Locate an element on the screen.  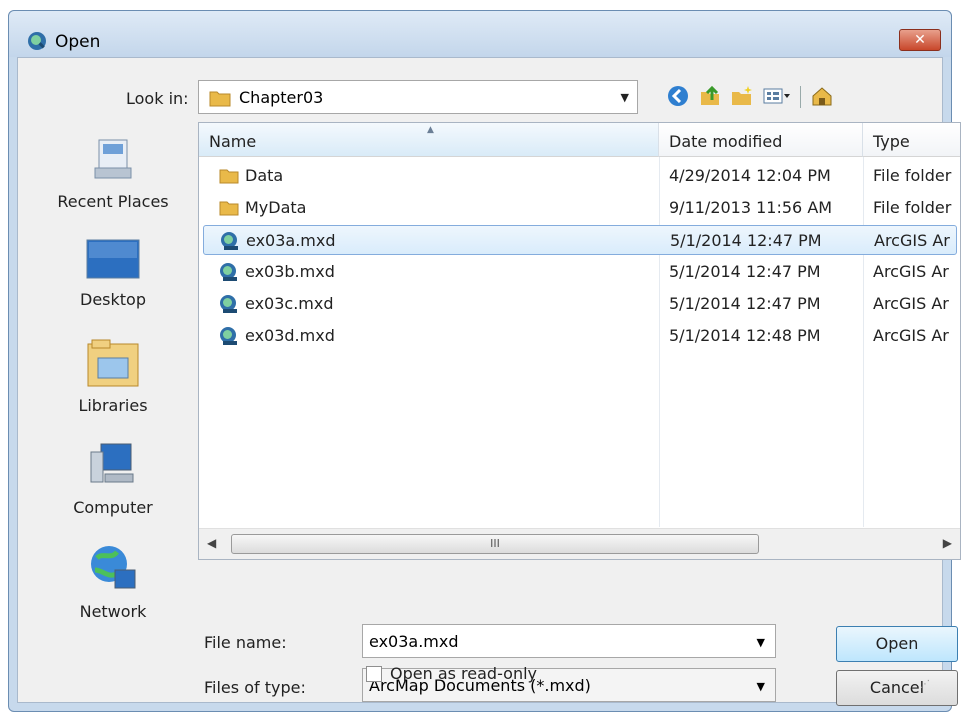
file-name-label: File name: is located at coordinates (245, 642).